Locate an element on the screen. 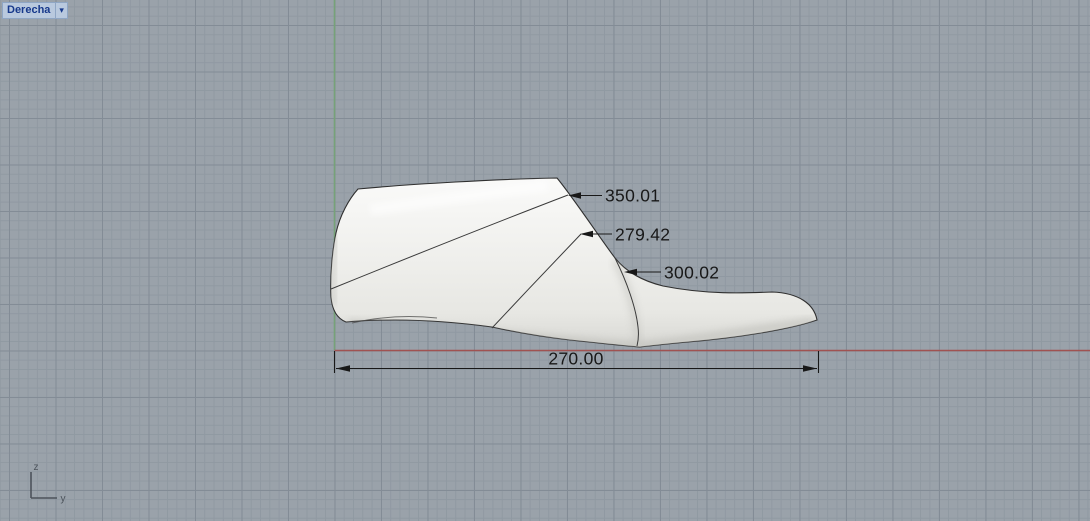 The image size is (1090, 521). dimension-arrow-left is located at coordinates (343, 368).